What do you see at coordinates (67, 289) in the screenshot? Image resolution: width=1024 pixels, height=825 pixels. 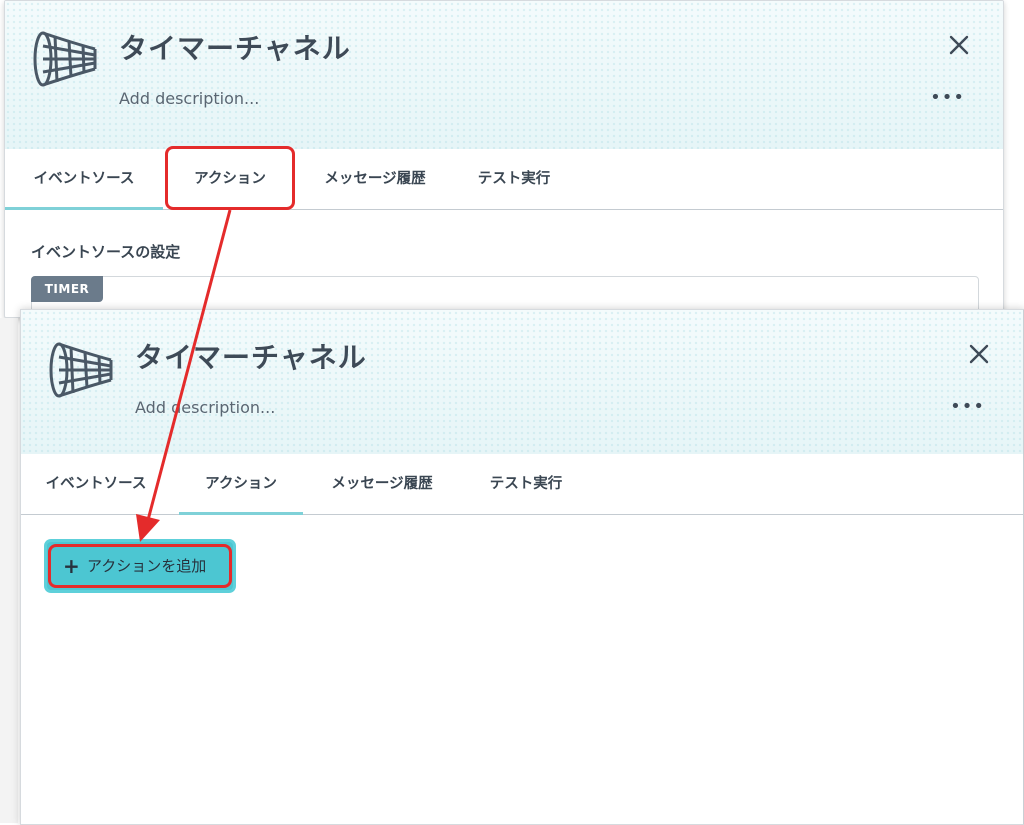 I see `source-type-badge: TIMER` at bounding box center [67, 289].